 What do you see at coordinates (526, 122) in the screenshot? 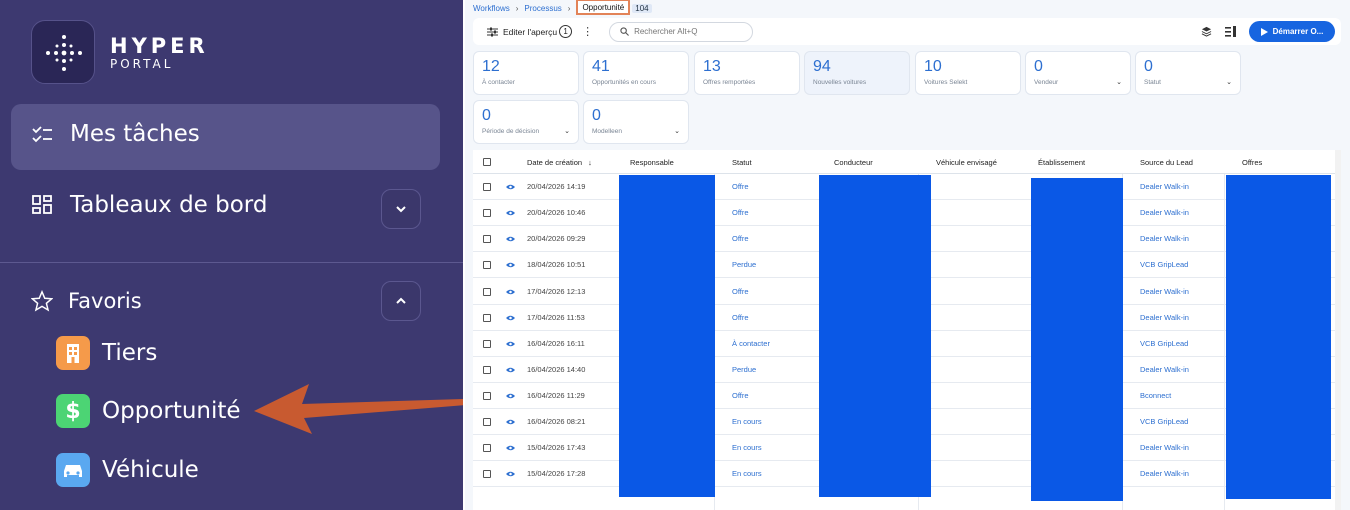
I see `kpi-filter-periode-decision: 0 Période de décision ⌄` at bounding box center [526, 122].